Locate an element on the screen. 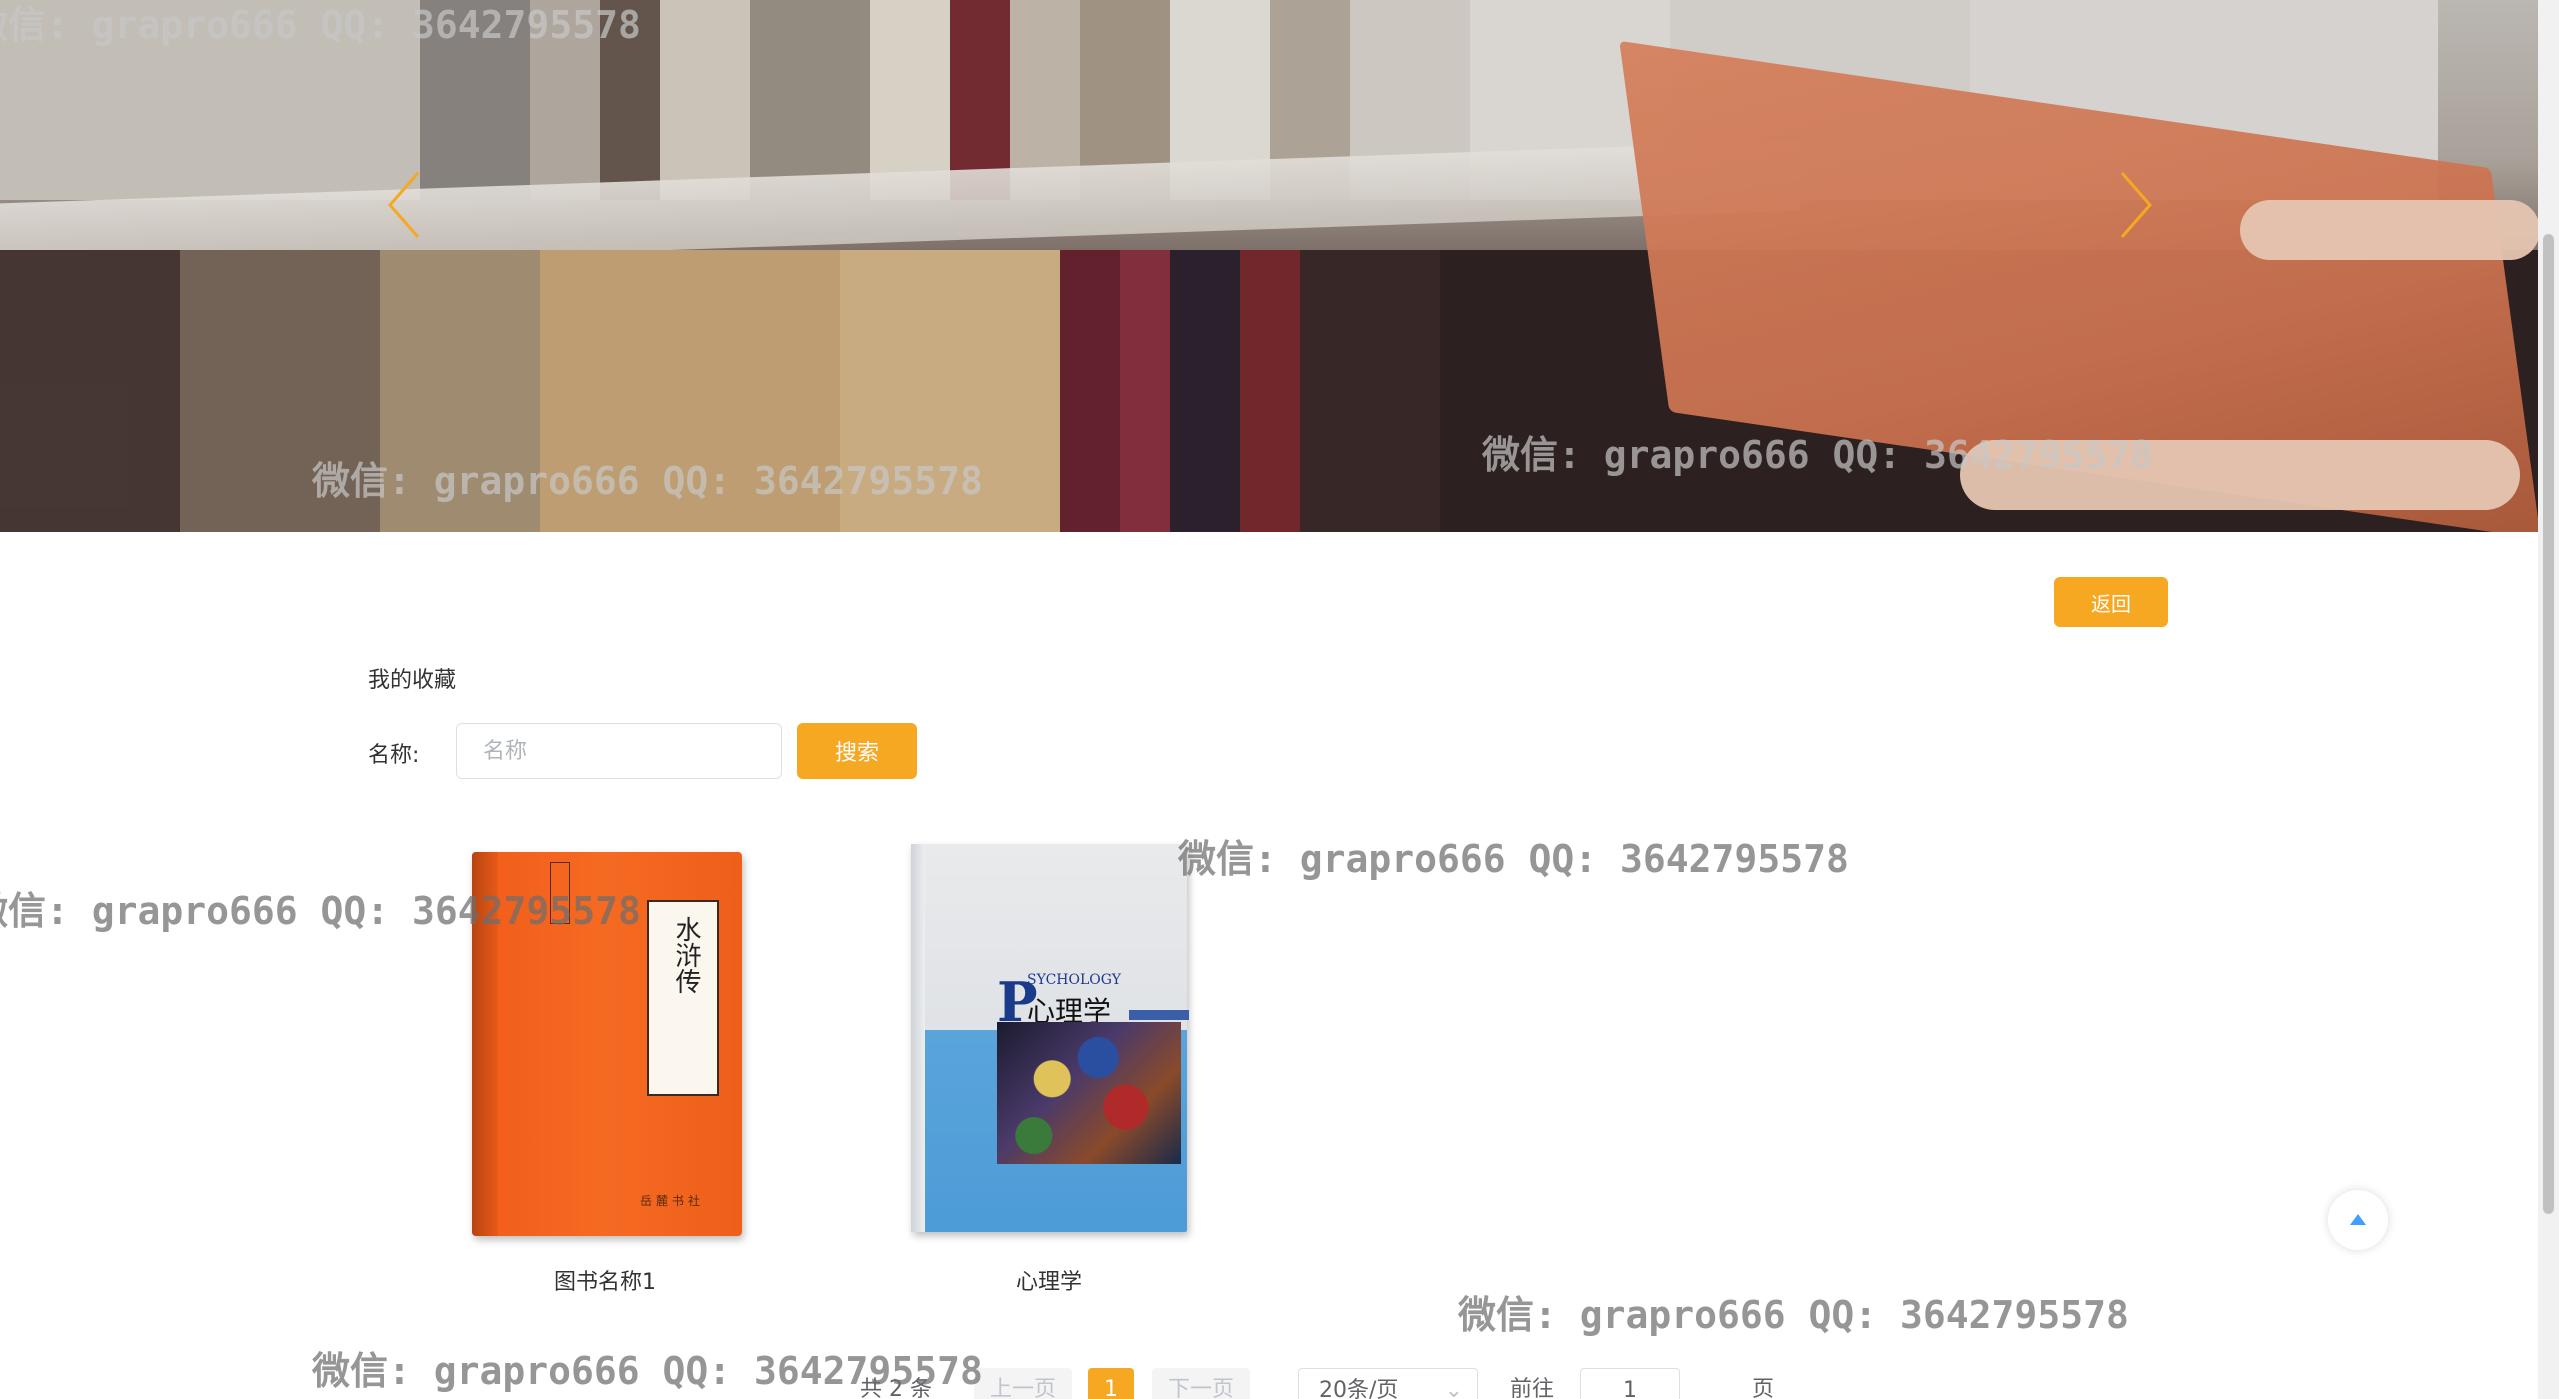  page-unit-label: 页 is located at coordinates (1763, 1388).